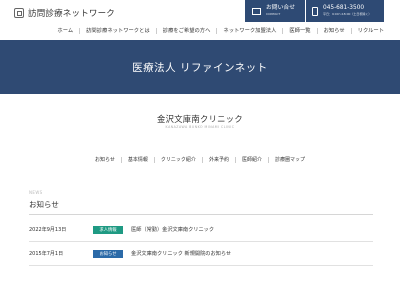 This screenshot has width=400, height=300. I want to click on nav-item-doctors: 医師一覧, so click(300, 31).